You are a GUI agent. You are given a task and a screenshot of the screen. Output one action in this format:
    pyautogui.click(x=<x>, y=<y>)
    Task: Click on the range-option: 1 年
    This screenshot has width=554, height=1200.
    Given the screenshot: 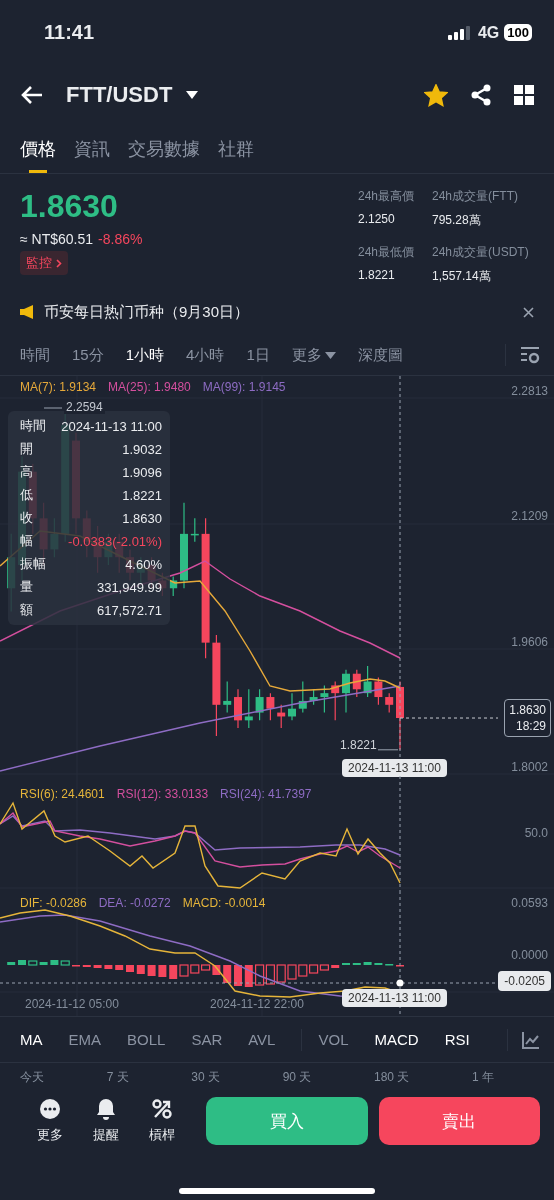 What is the action you would take?
    pyautogui.click(x=482, y=1077)
    